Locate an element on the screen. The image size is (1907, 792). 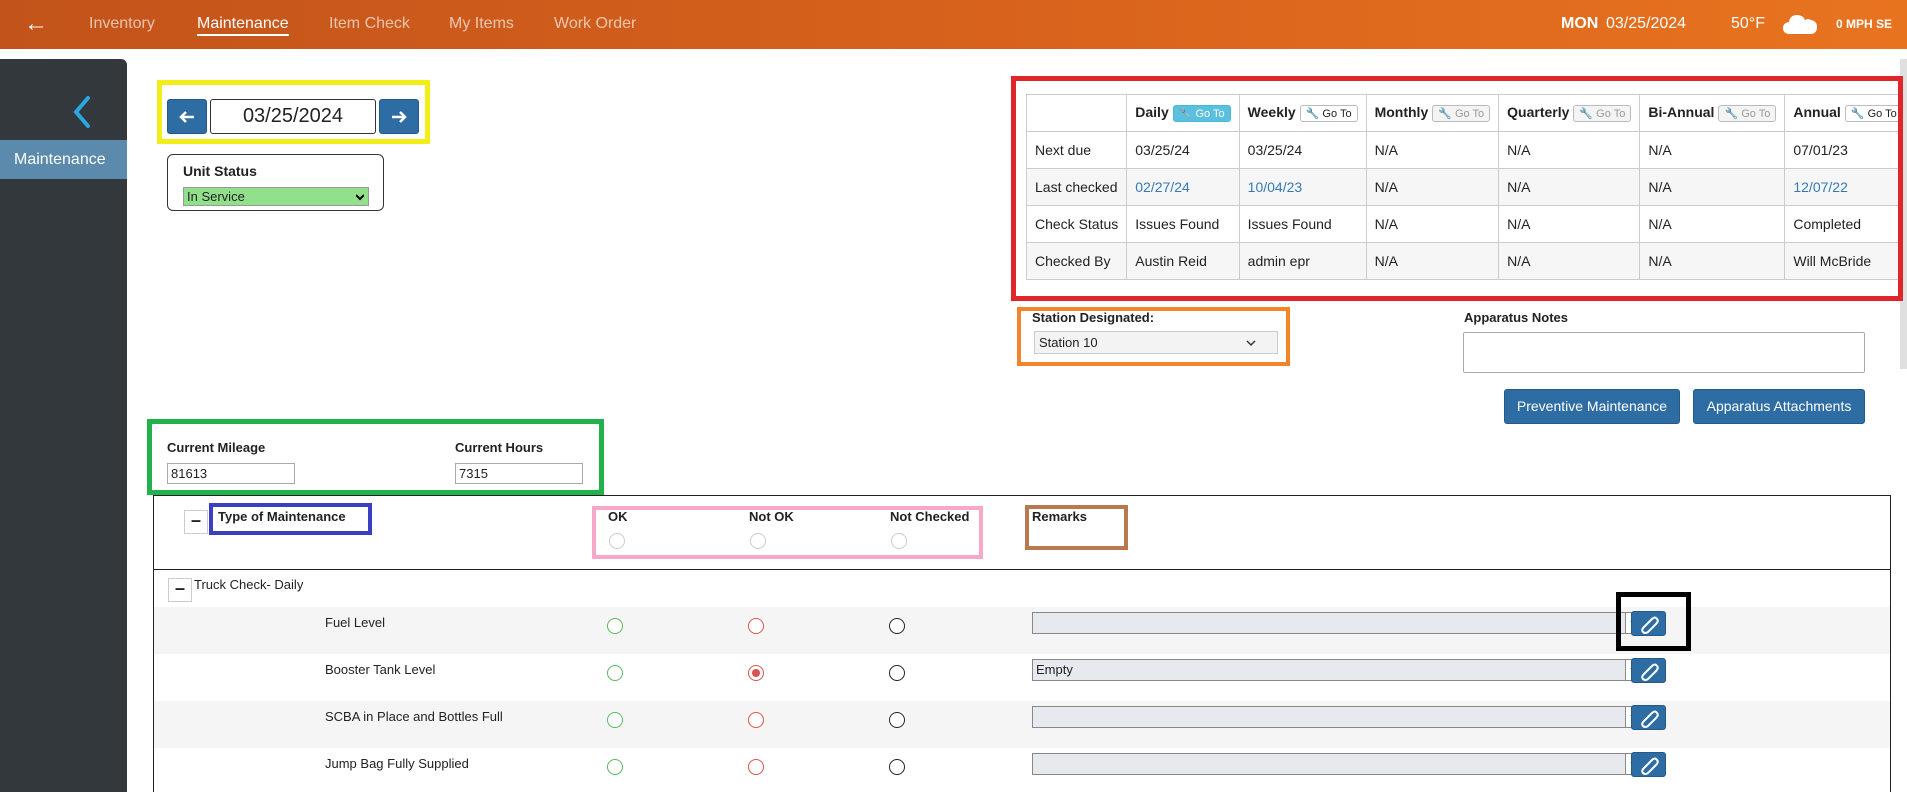
goto-quarterly-button: 🔧 Go To is located at coordinates (1602, 113).